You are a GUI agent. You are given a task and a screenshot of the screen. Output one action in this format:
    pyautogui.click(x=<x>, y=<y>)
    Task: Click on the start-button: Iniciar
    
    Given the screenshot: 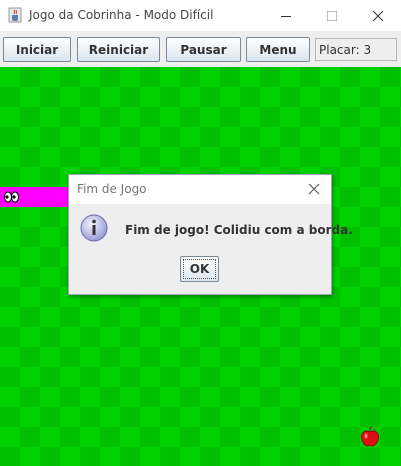 What is the action you would take?
    pyautogui.click(x=37, y=49)
    